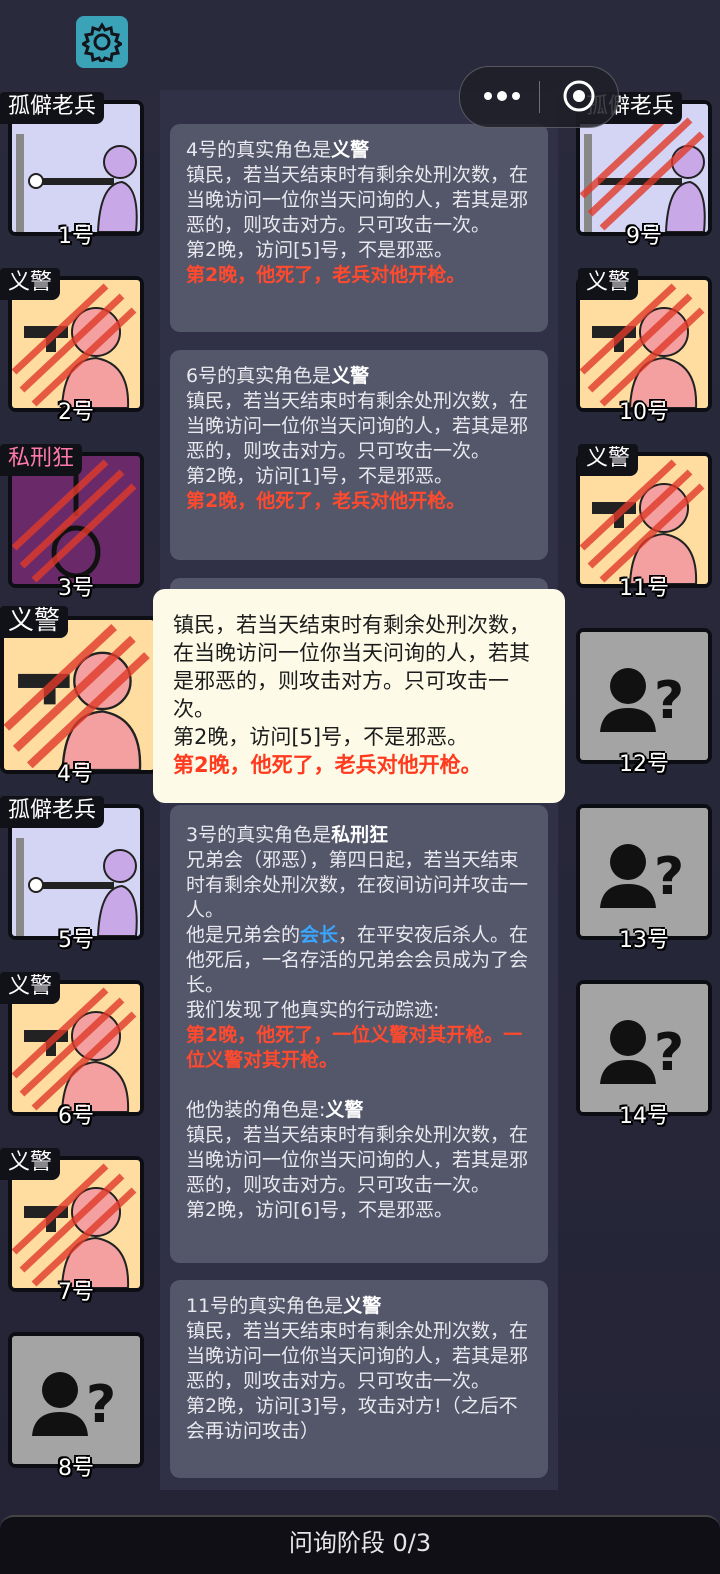  What do you see at coordinates (357, 885) in the screenshot?
I see `card-description: 兄弟会（邪恶），第四日起，若当天结束时有剩余处刑次数，在夜间访问并攻击一人。` at bounding box center [357, 885].